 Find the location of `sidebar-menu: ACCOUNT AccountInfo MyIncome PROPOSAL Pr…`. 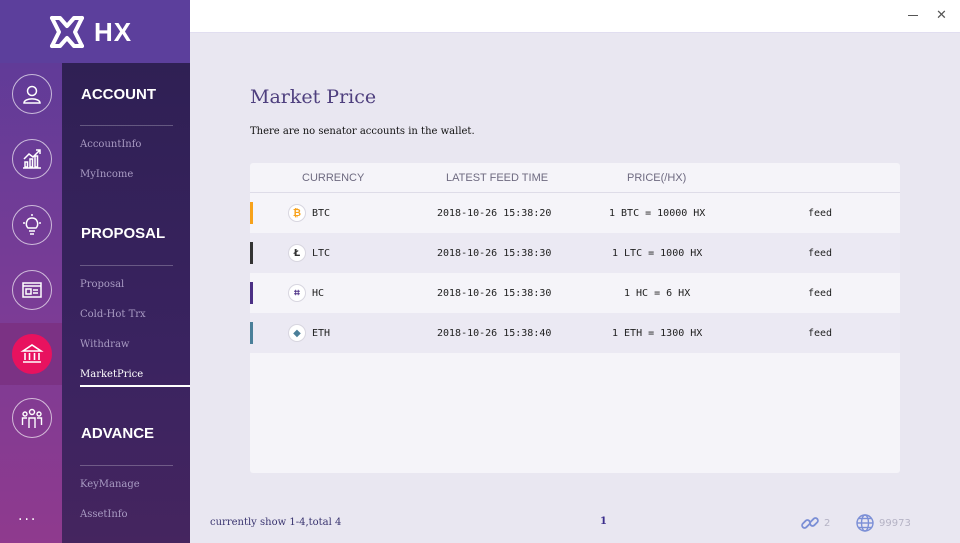

sidebar-menu: ACCOUNT AccountInfo MyIncome PROPOSAL Pr… is located at coordinates (126, 303).